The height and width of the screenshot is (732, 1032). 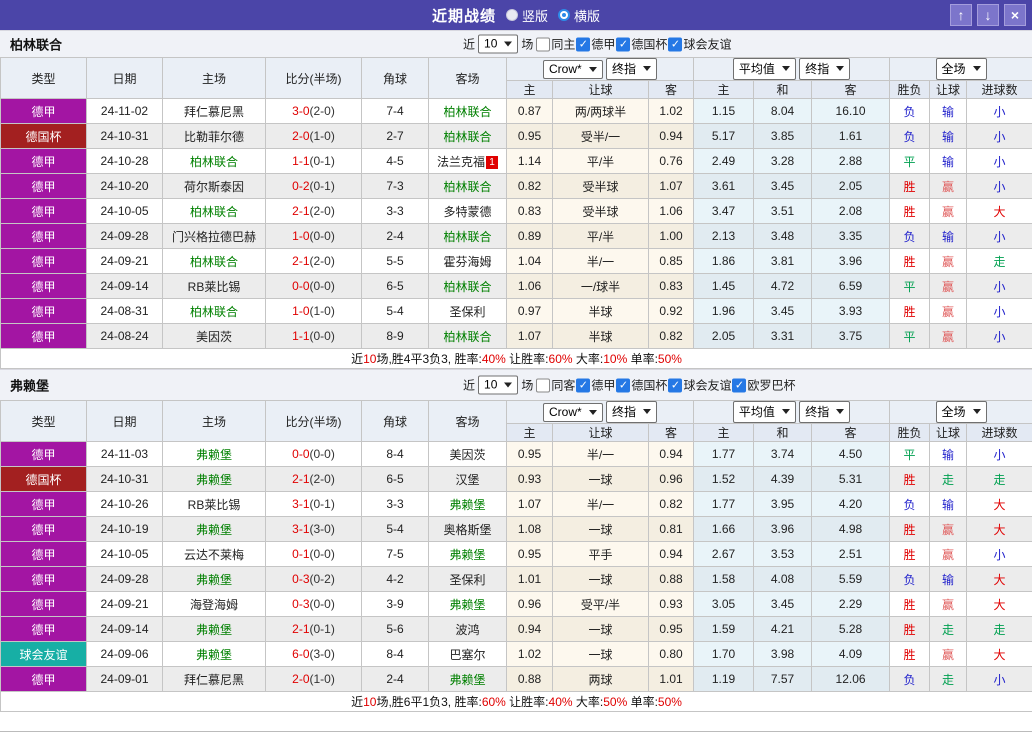 What do you see at coordinates (467, 655) in the screenshot?
I see `away-team-name: 巴塞尔` at bounding box center [467, 655].